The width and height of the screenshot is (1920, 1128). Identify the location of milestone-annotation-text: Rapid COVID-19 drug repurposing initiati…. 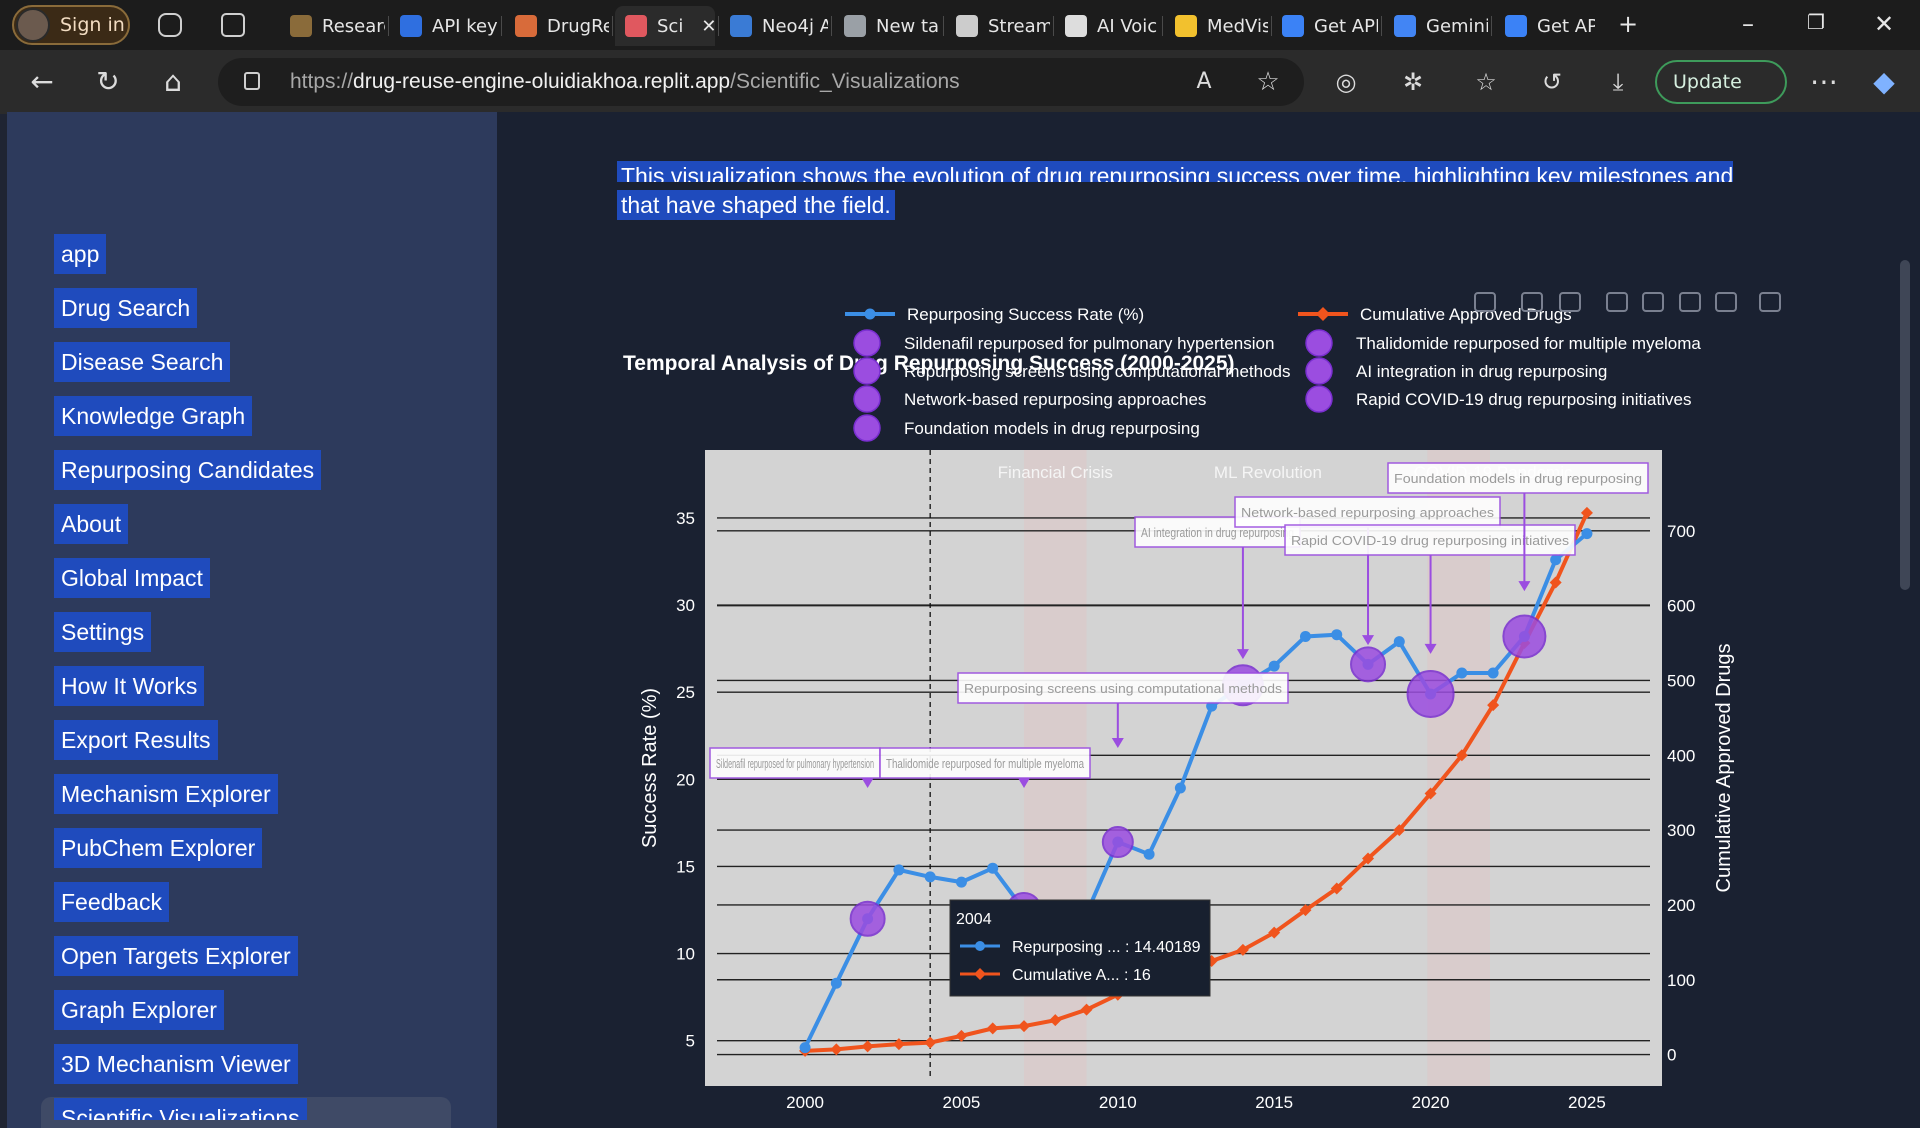
(1430, 540).